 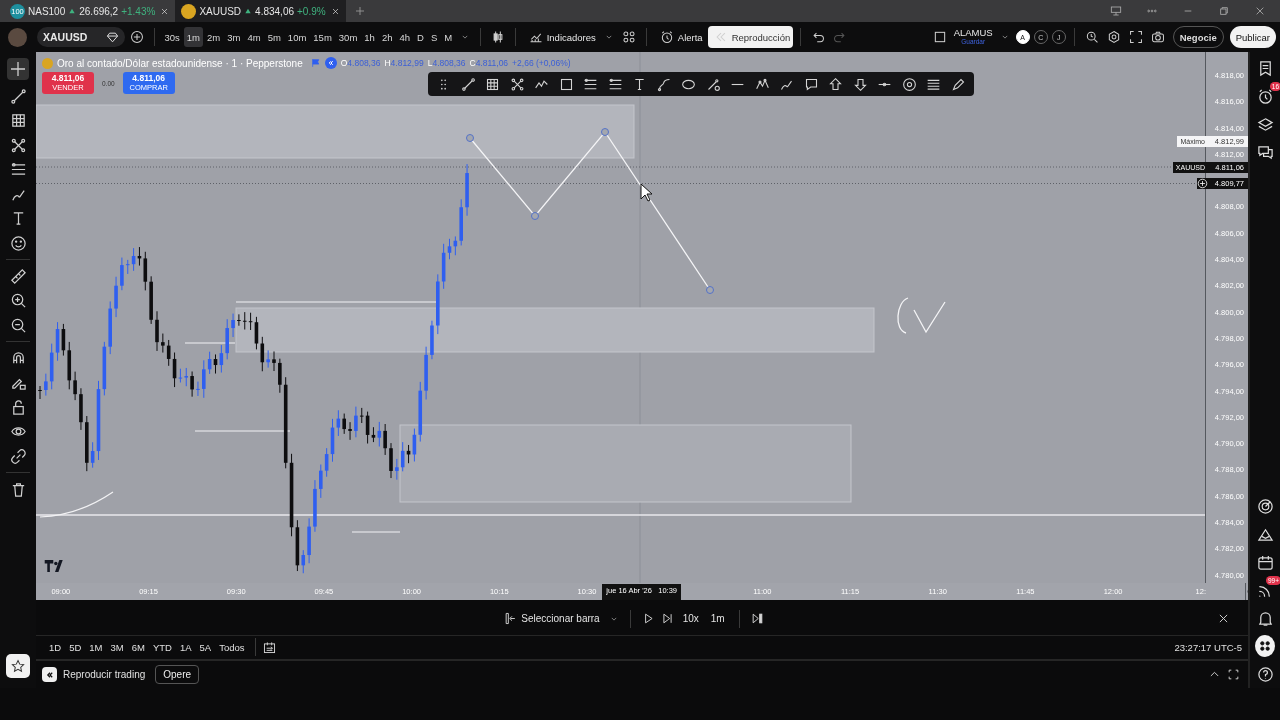 What do you see at coordinates (172, 37) in the screenshot?
I see `interval-button: 30s` at bounding box center [172, 37].